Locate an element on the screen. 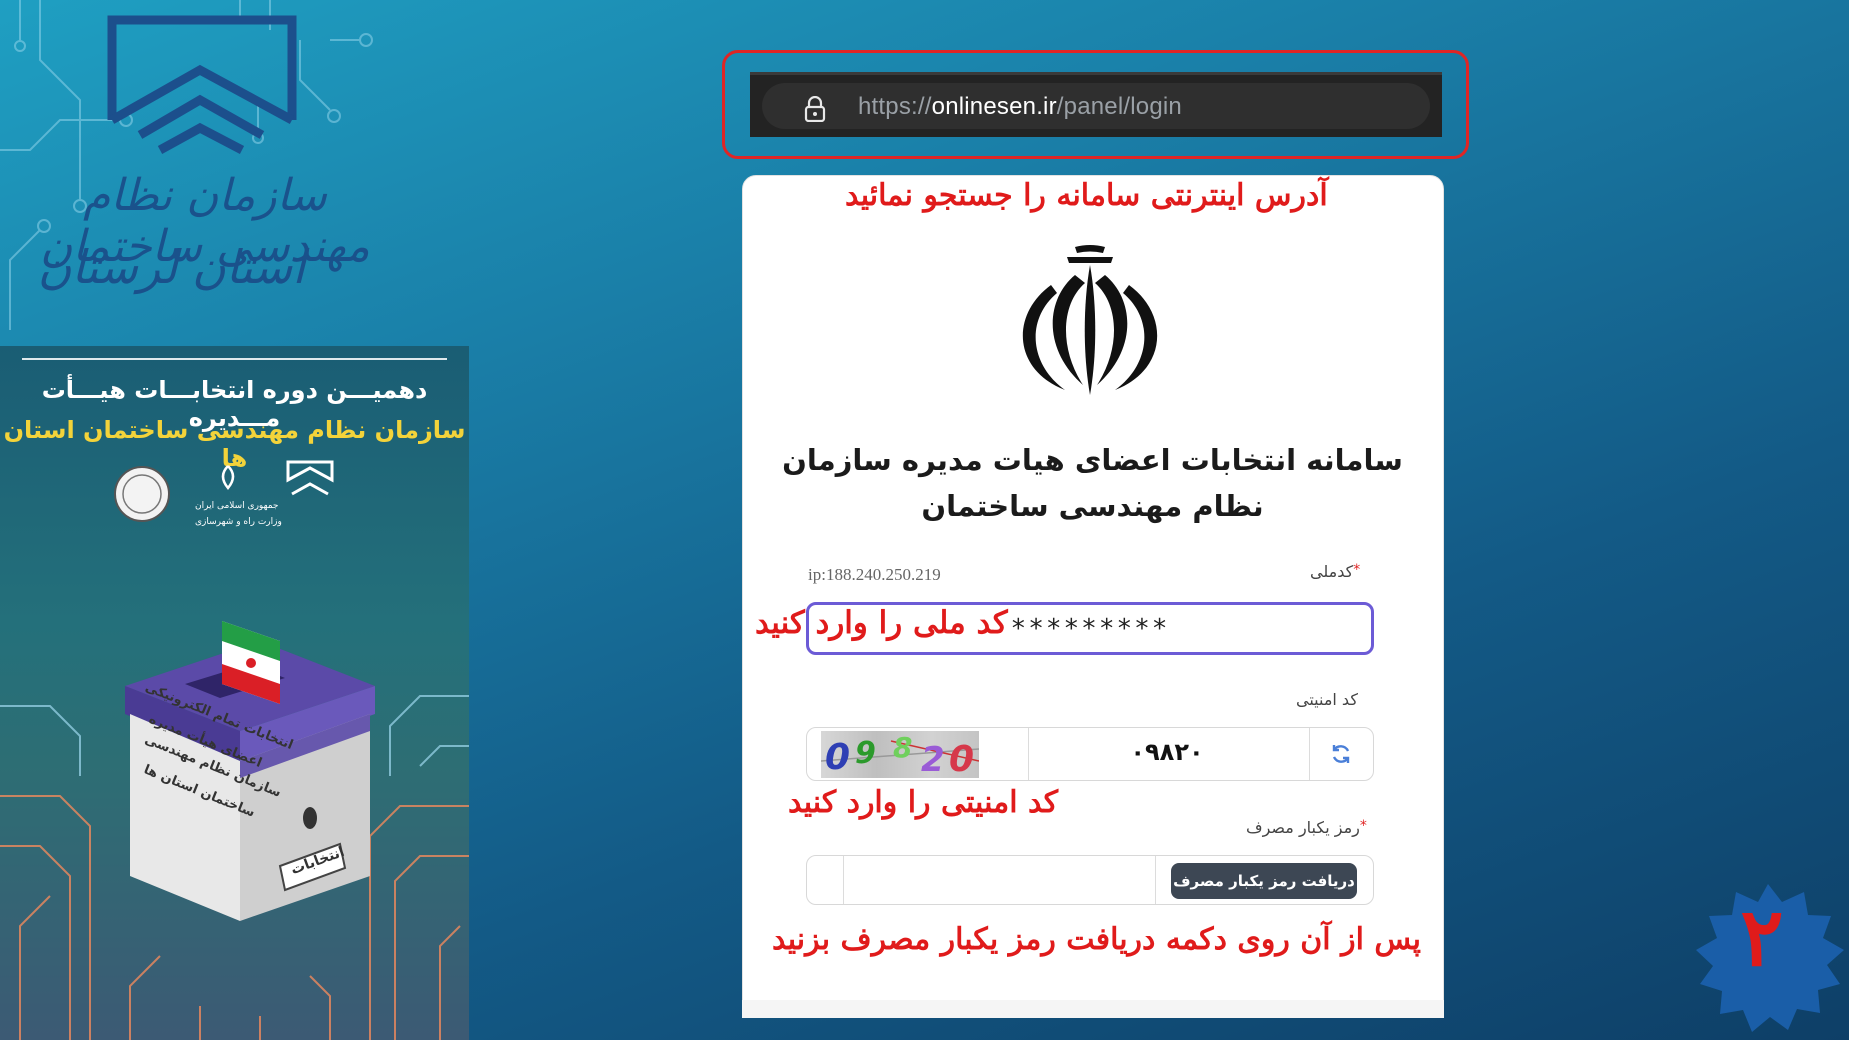 Image resolution: width=1849 pixels, height=1040 pixels. org-name: سازمان نظام مهندسی ساختمان استان لرستان is located at coordinates (210, 245).